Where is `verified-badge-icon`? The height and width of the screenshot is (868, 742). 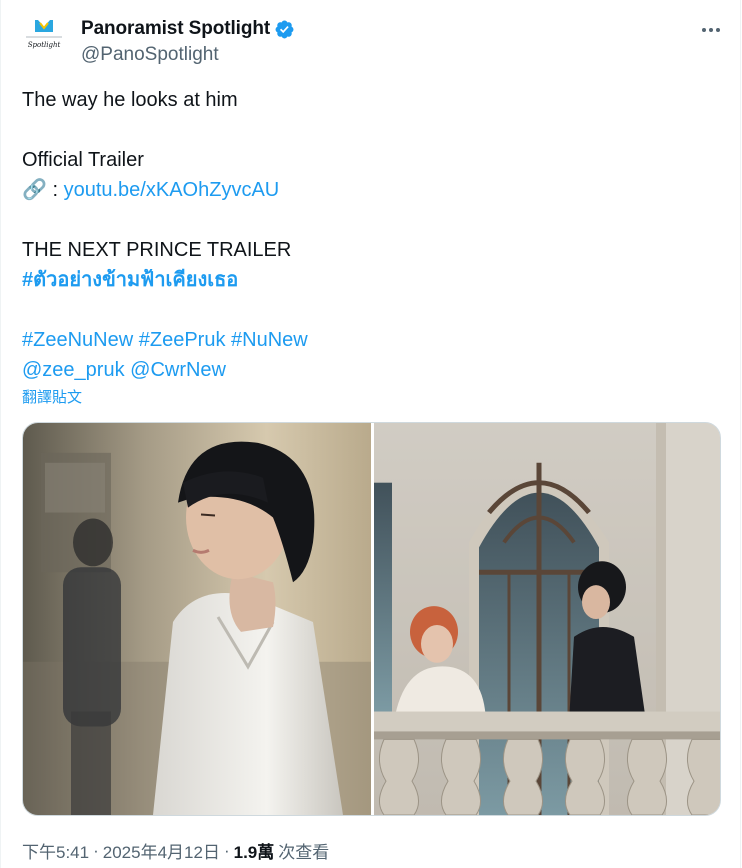
verified-badge-icon is located at coordinates (284, 29).